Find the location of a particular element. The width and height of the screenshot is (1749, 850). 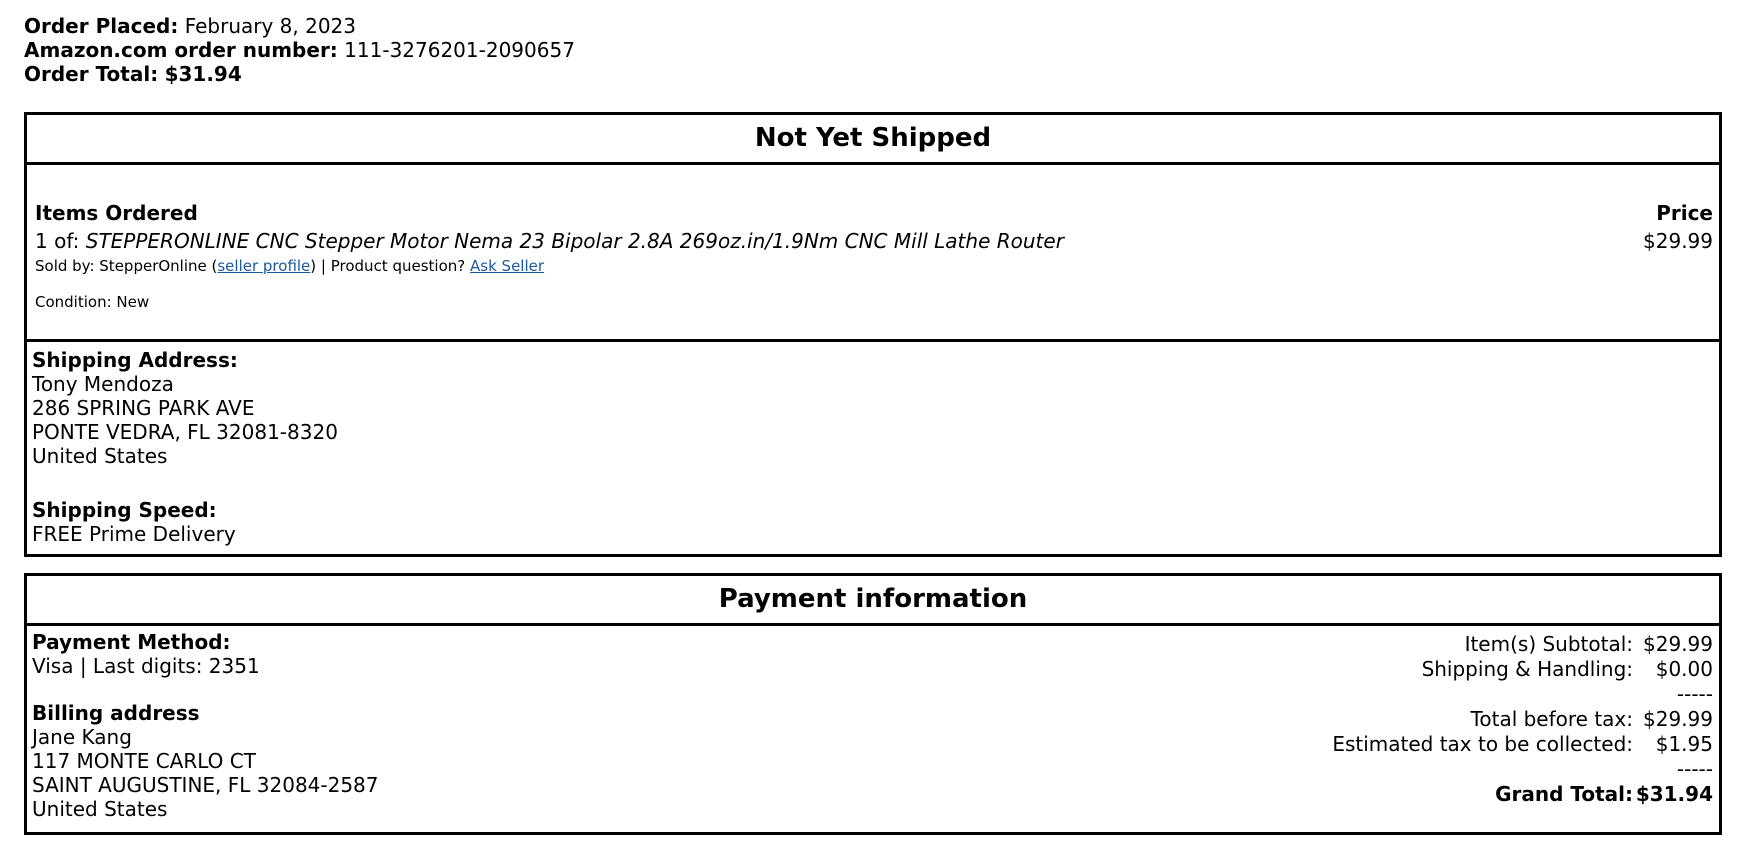

subtotal-value: $29.99 is located at coordinates (1678, 644).